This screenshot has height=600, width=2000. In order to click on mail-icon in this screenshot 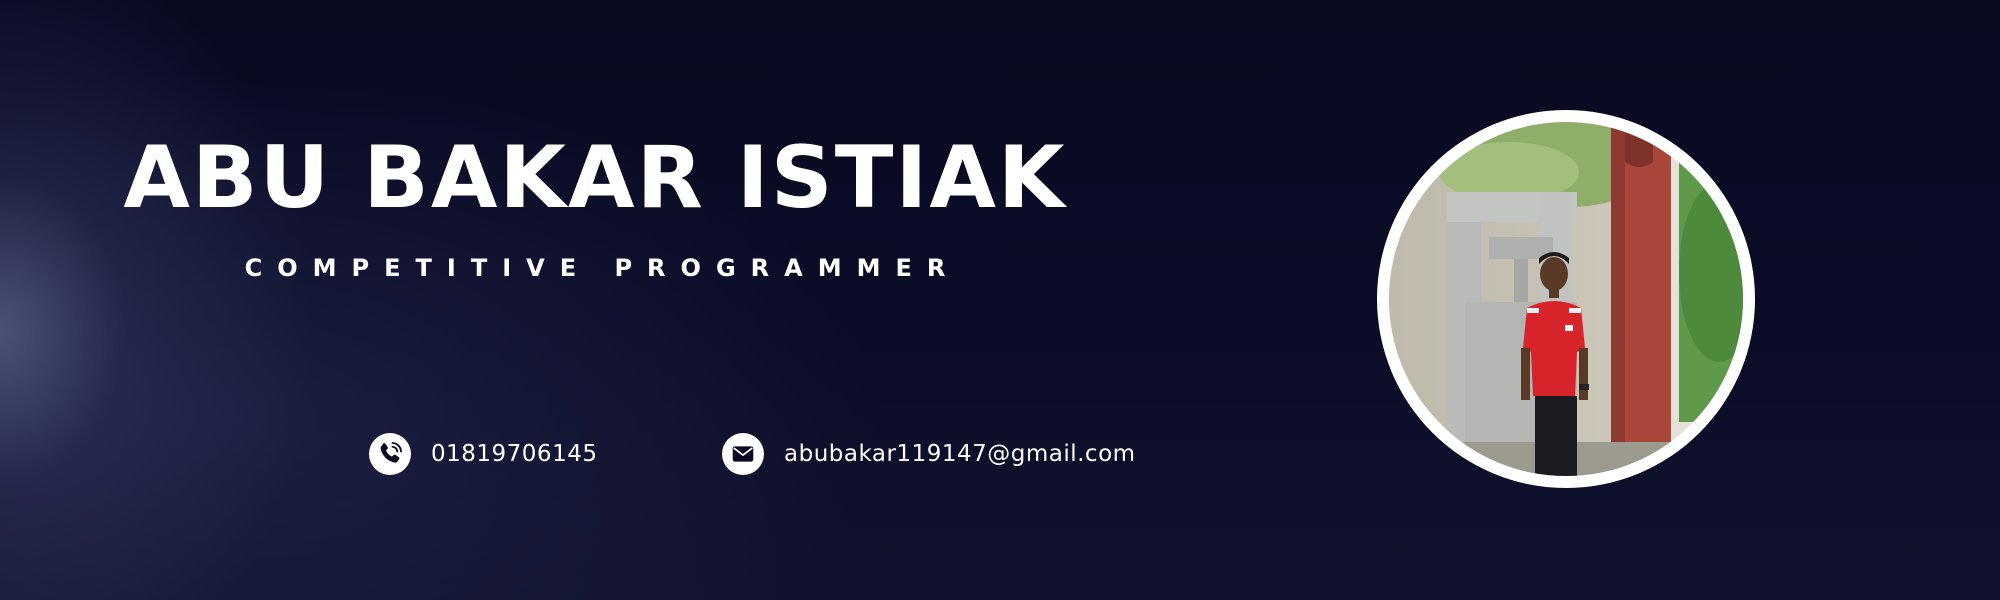, I will do `click(743, 454)`.